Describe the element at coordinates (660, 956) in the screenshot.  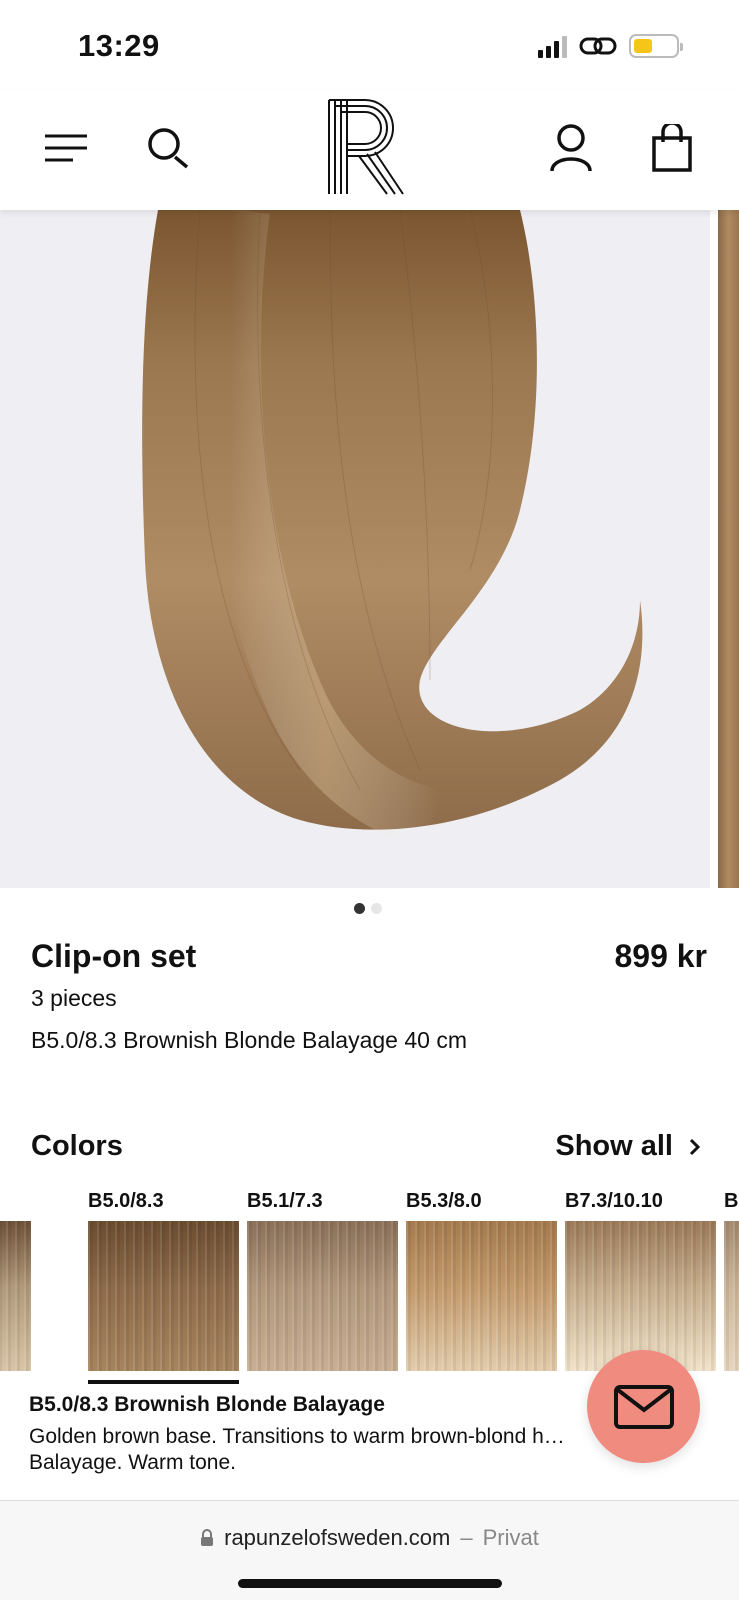
I see `product-price: 899 kr` at that location.